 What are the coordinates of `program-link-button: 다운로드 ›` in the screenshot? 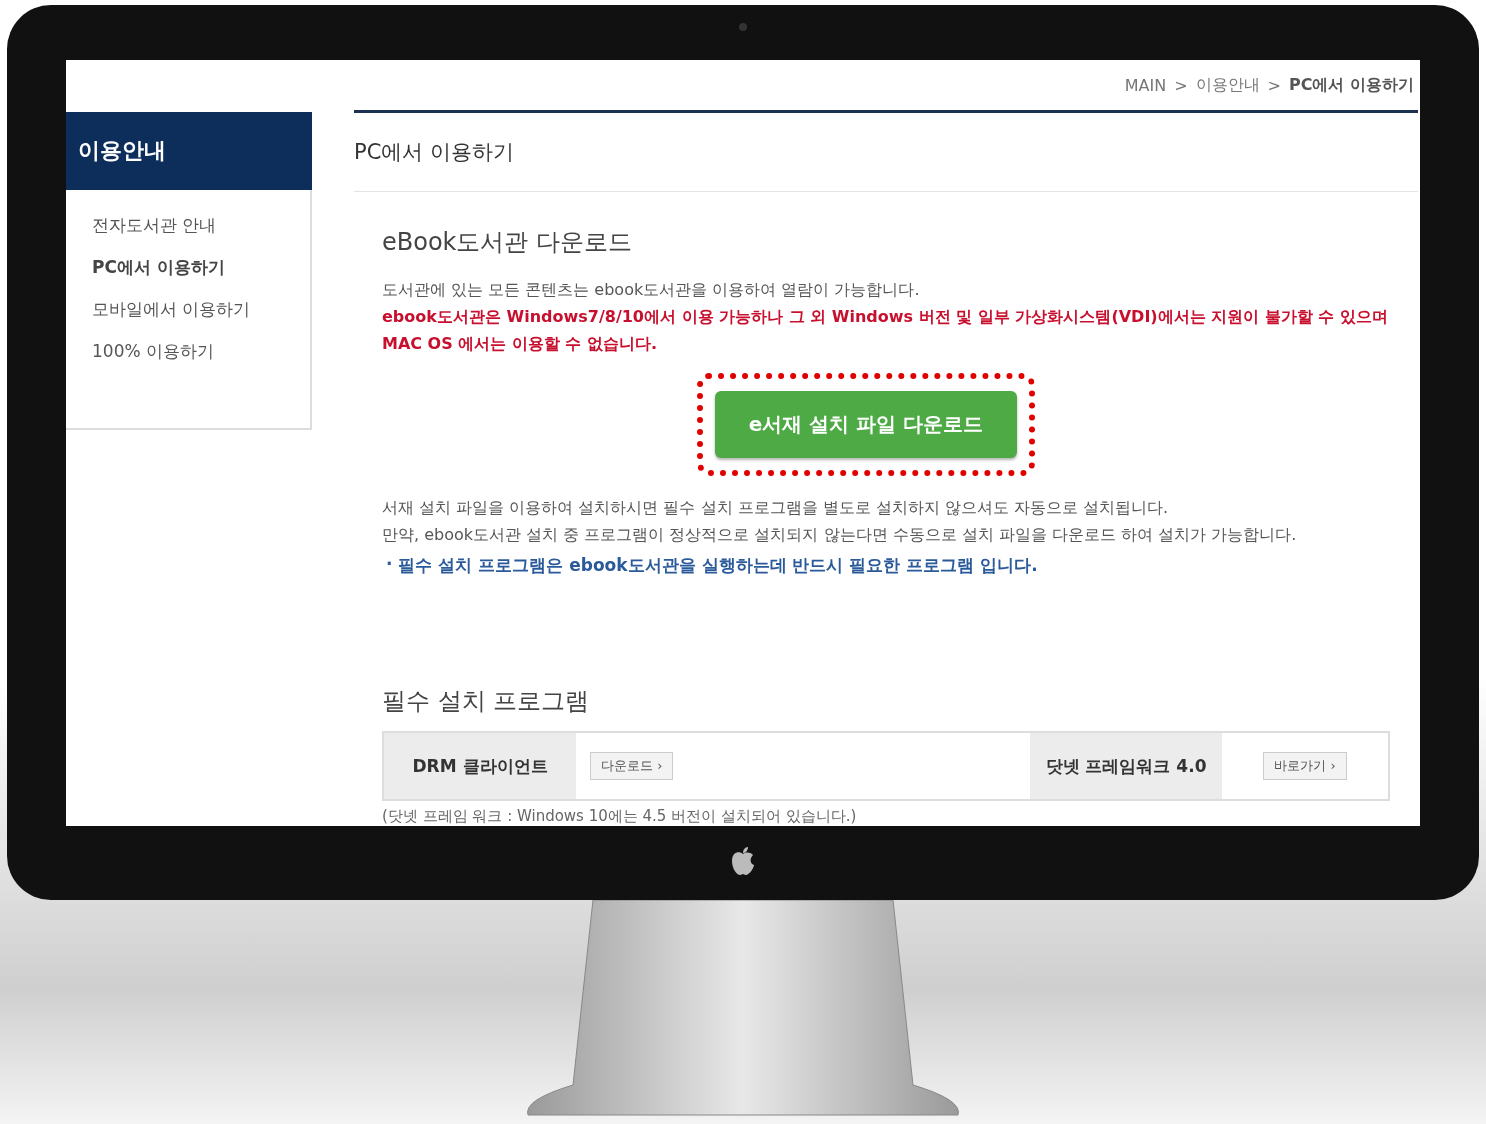 It's located at (632, 766).